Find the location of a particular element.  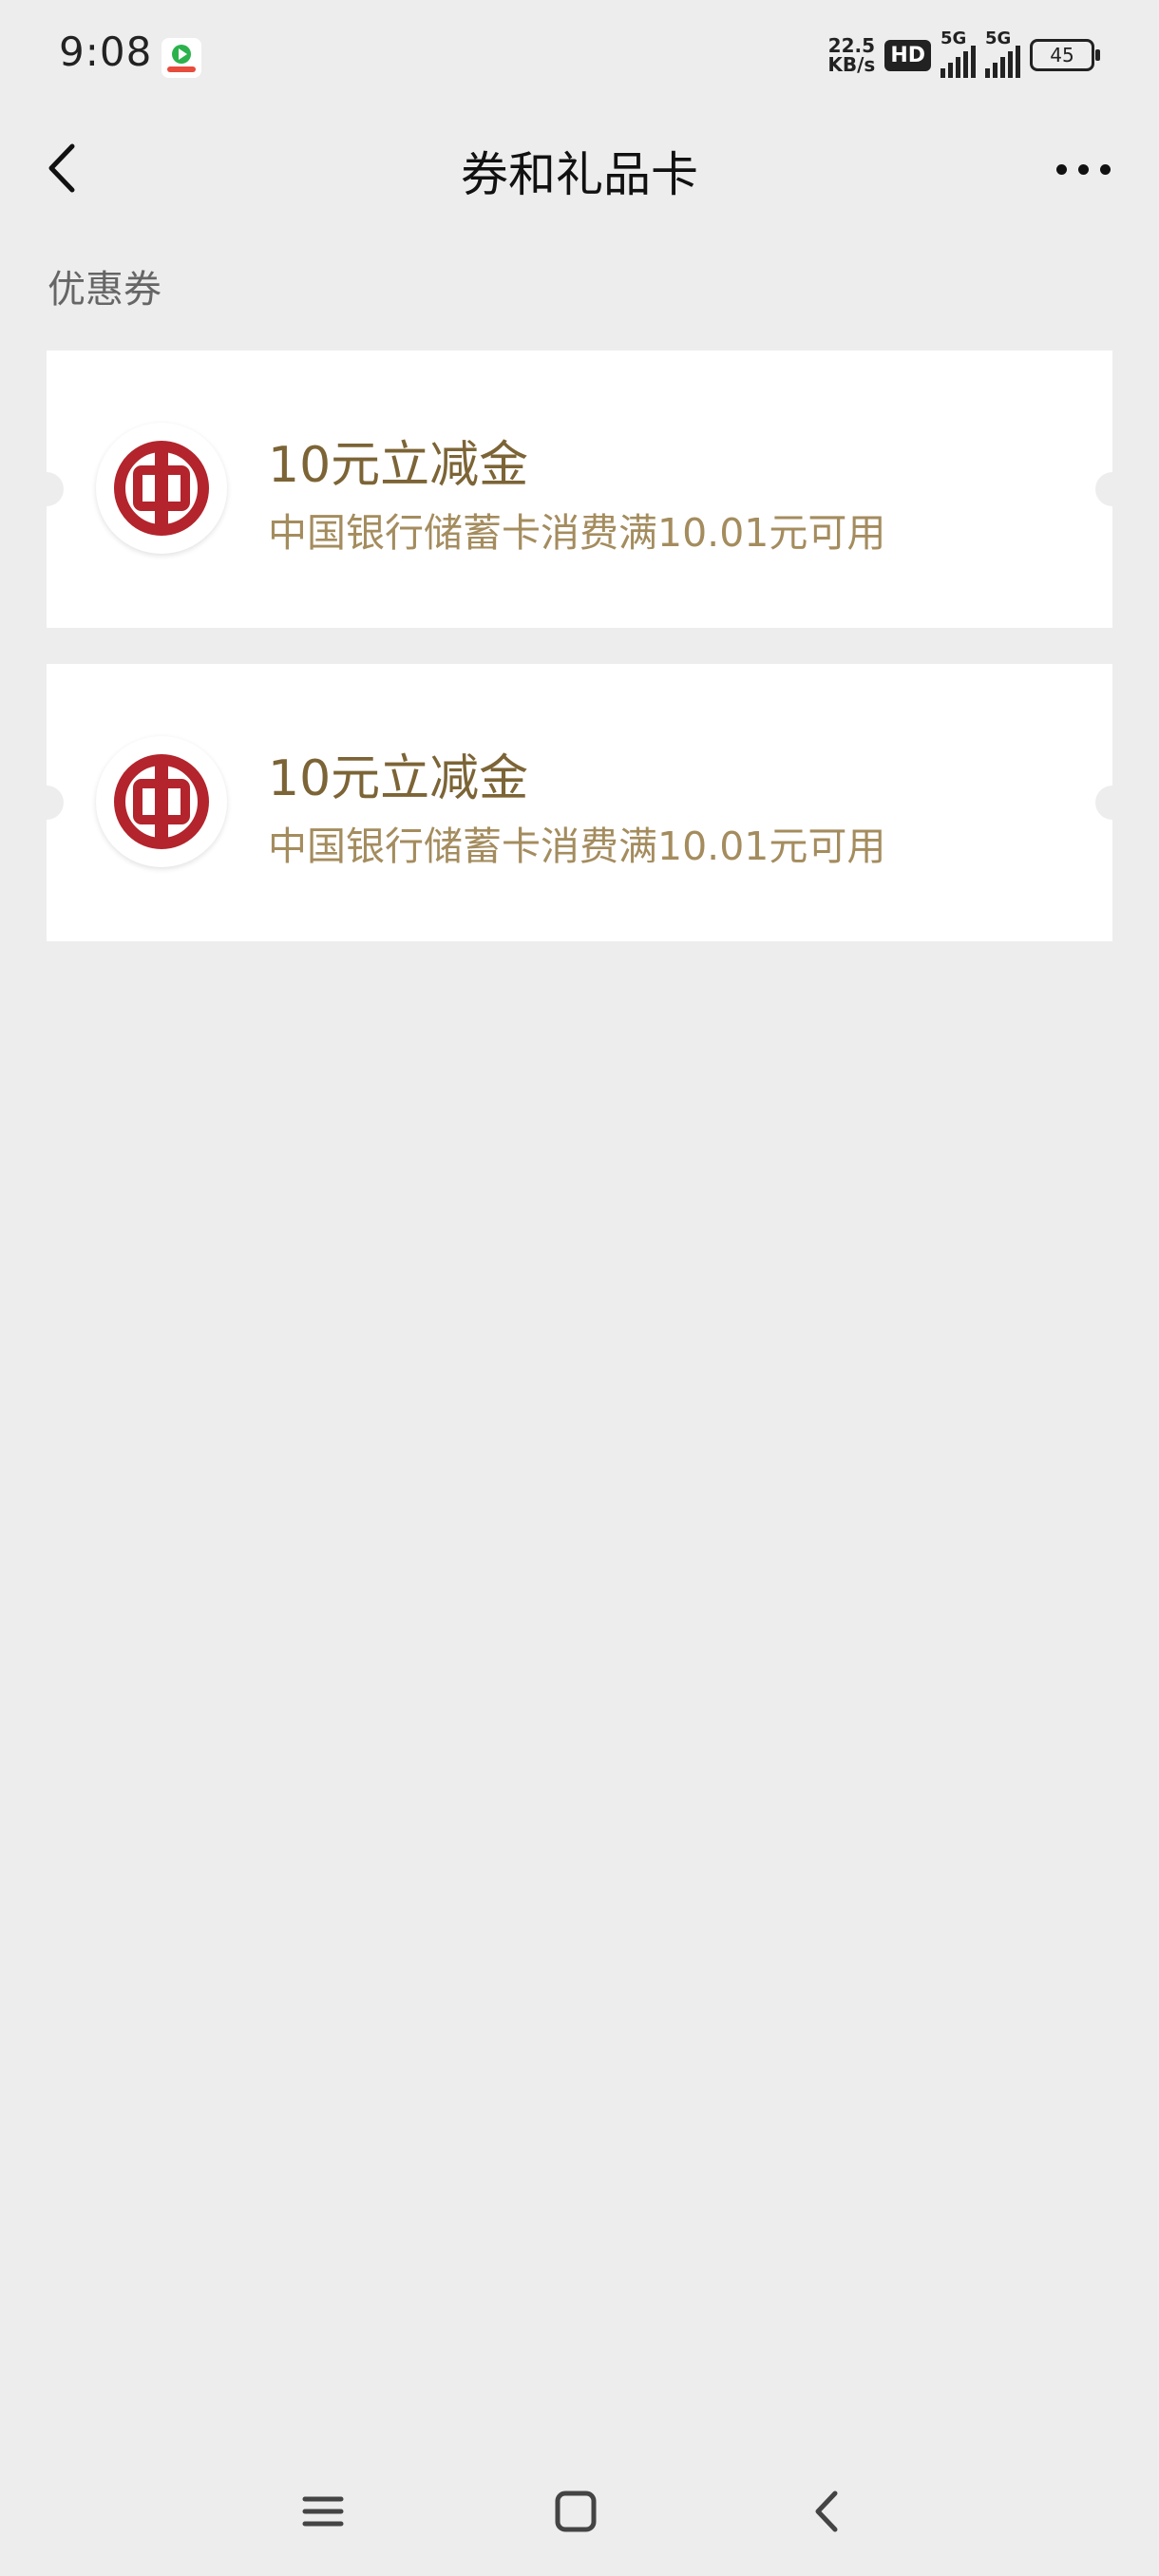

signal-label: 5G is located at coordinates (953, 38).